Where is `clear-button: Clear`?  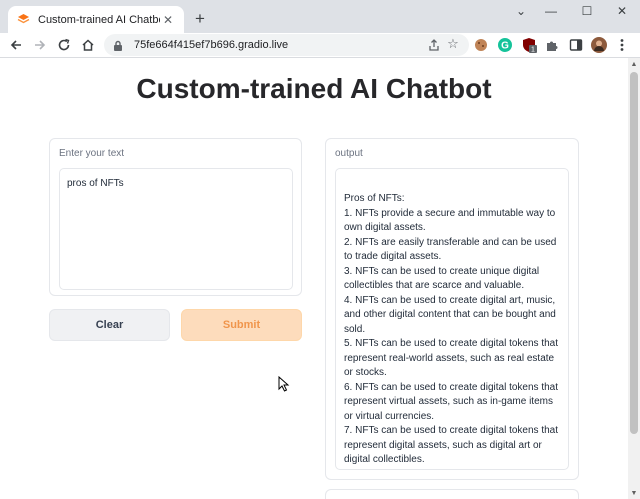
clear-button: Clear is located at coordinates (109, 325).